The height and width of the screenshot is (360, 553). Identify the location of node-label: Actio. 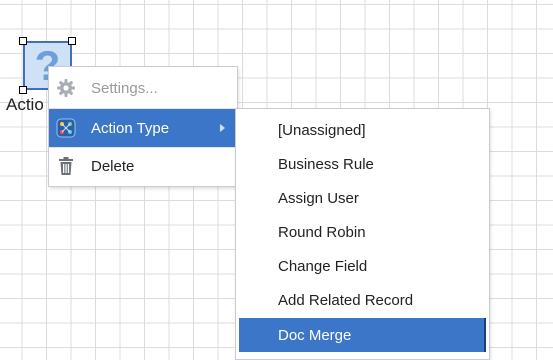
(25, 104).